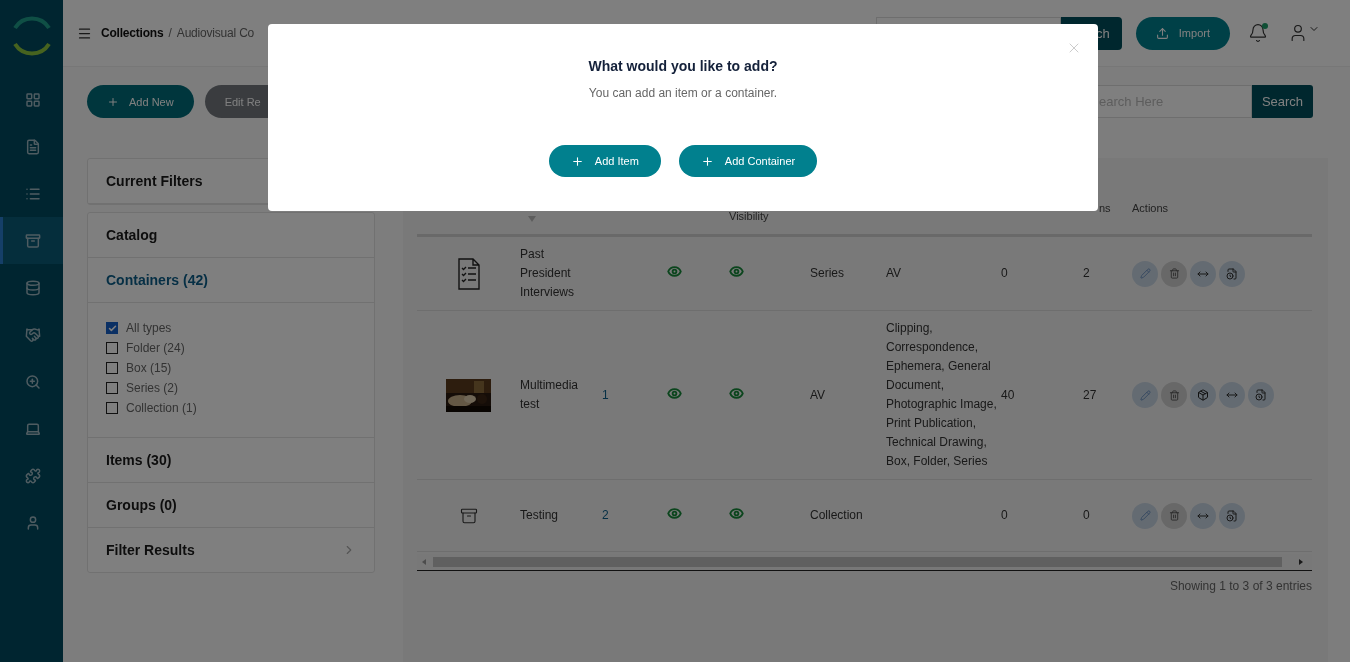 This screenshot has height=662, width=1350. What do you see at coordinates (132, 235) in the screenshot?
I see `filter-section-label: Catalog` at bounding box center [132, 235].